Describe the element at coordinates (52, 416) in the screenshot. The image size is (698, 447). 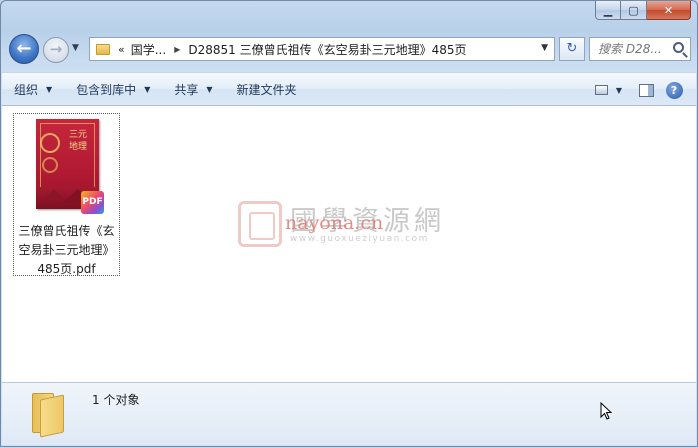
I see `folder-front` at that location.